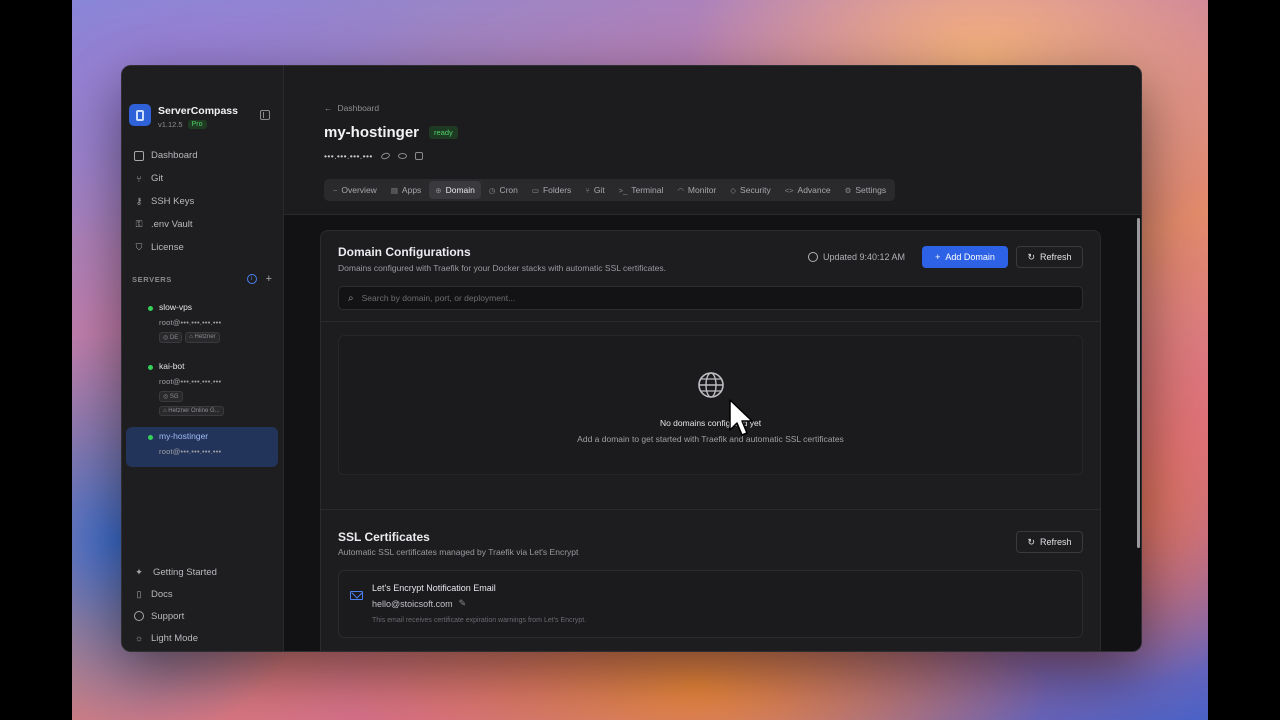 The image size is (1280, 720). Describe the element at coordinates (190, 451) in the screenshot. I see `server-host: root@•••.•••.•••.•••` at that location.